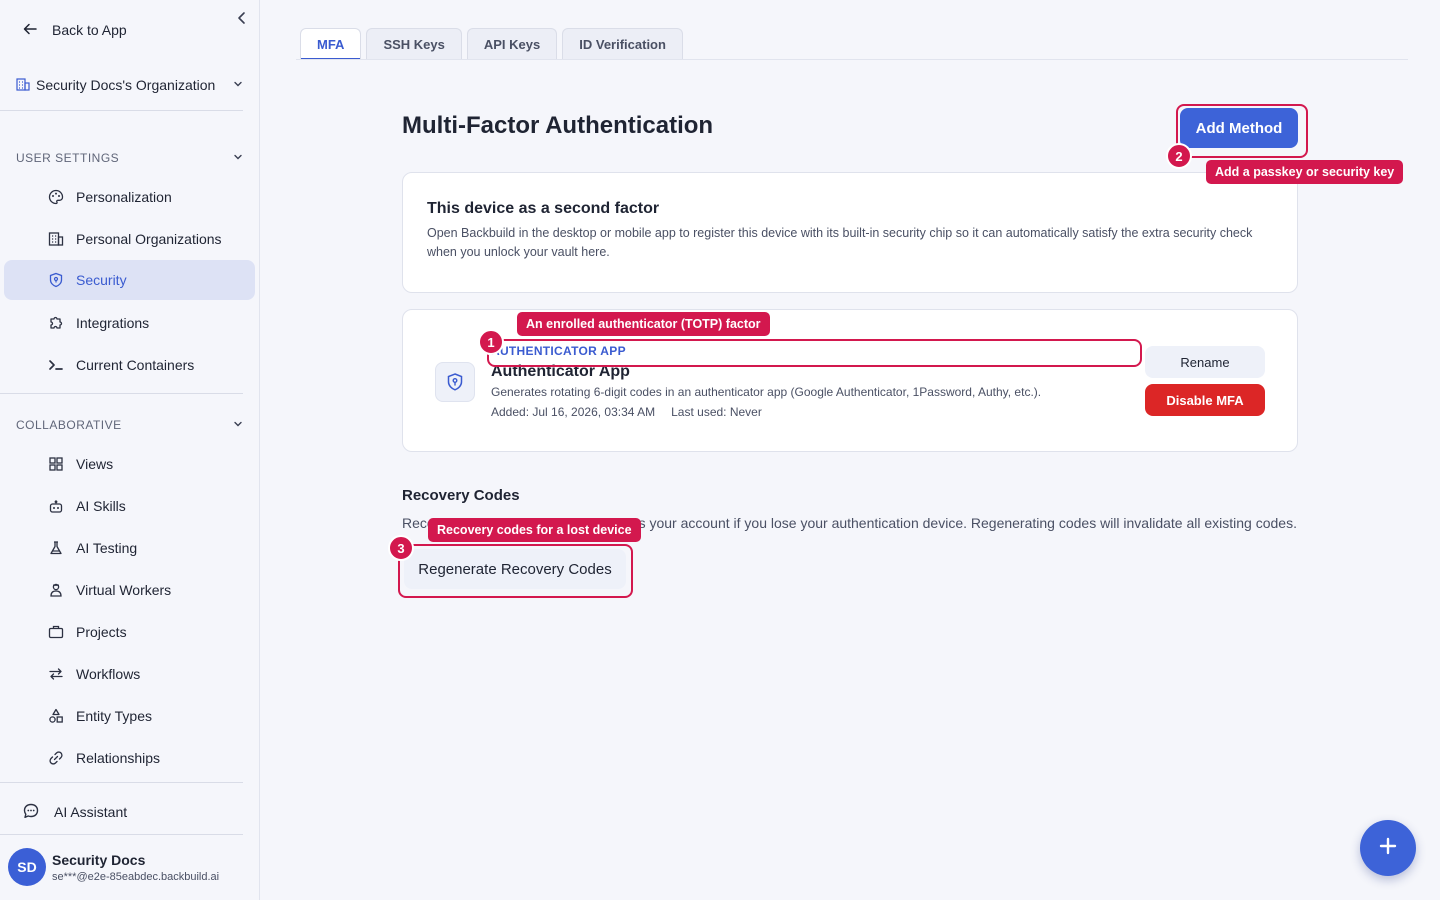 This screenshot has height=900, width=1440. I want to click on sidebar-item-entity-types: Entity Types, so click(129, 716).